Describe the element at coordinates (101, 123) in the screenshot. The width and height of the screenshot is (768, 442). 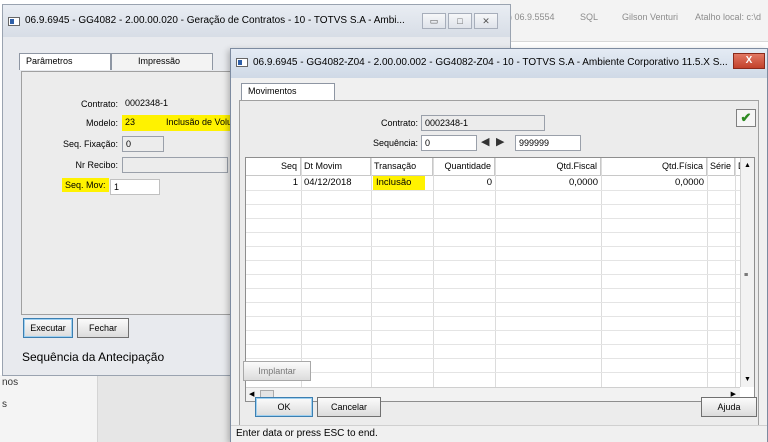
I see `modelo-label: Modelo:` at that location.